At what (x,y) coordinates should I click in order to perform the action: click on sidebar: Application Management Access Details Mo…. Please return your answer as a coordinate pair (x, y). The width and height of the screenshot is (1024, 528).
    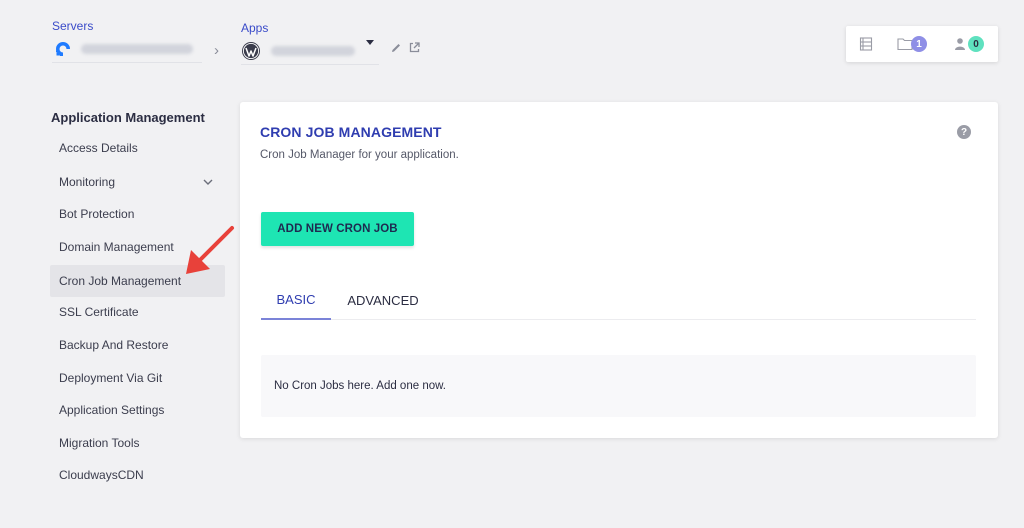
    Looking at the image, I should click on (138, 295).